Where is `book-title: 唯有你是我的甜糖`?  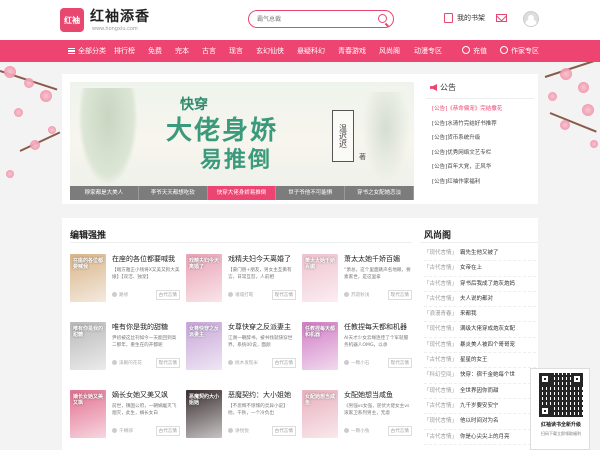 book-title: 唯有你是我的甜糖 is located at coordinates (140, 327).